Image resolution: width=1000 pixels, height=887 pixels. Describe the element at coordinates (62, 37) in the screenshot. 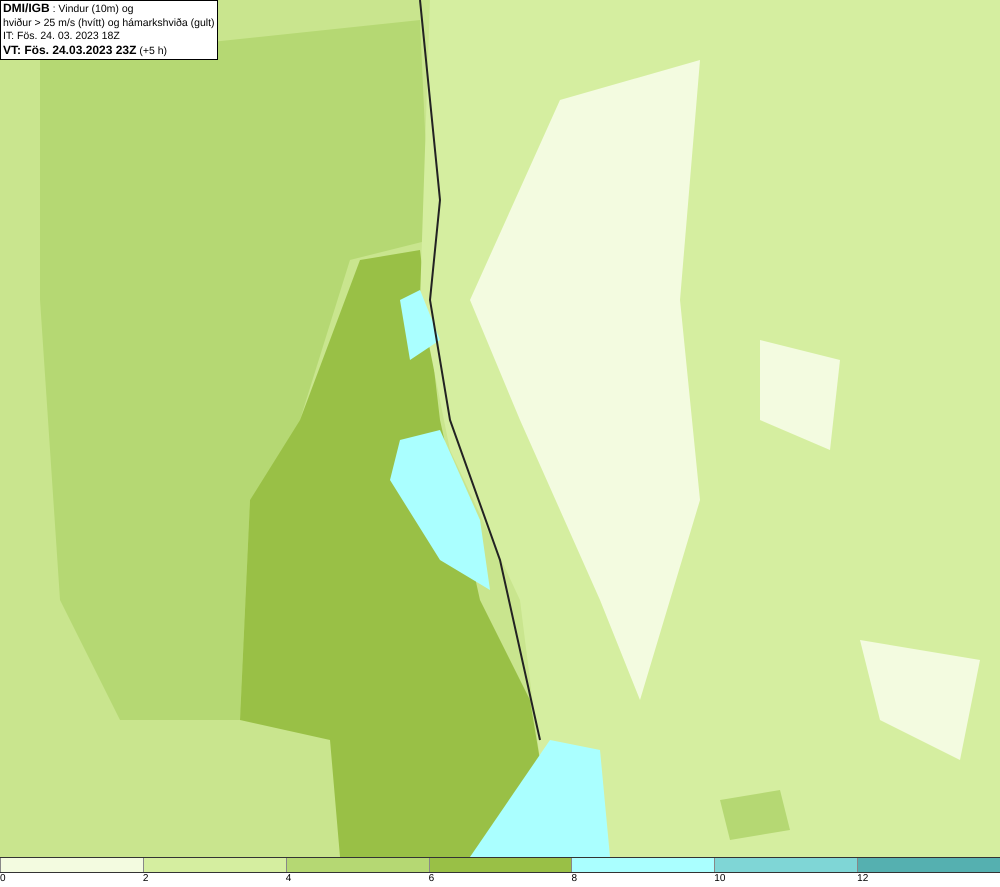

I see `info-text: IT: Fös. 24. 03. 2023 18Z` at that location.